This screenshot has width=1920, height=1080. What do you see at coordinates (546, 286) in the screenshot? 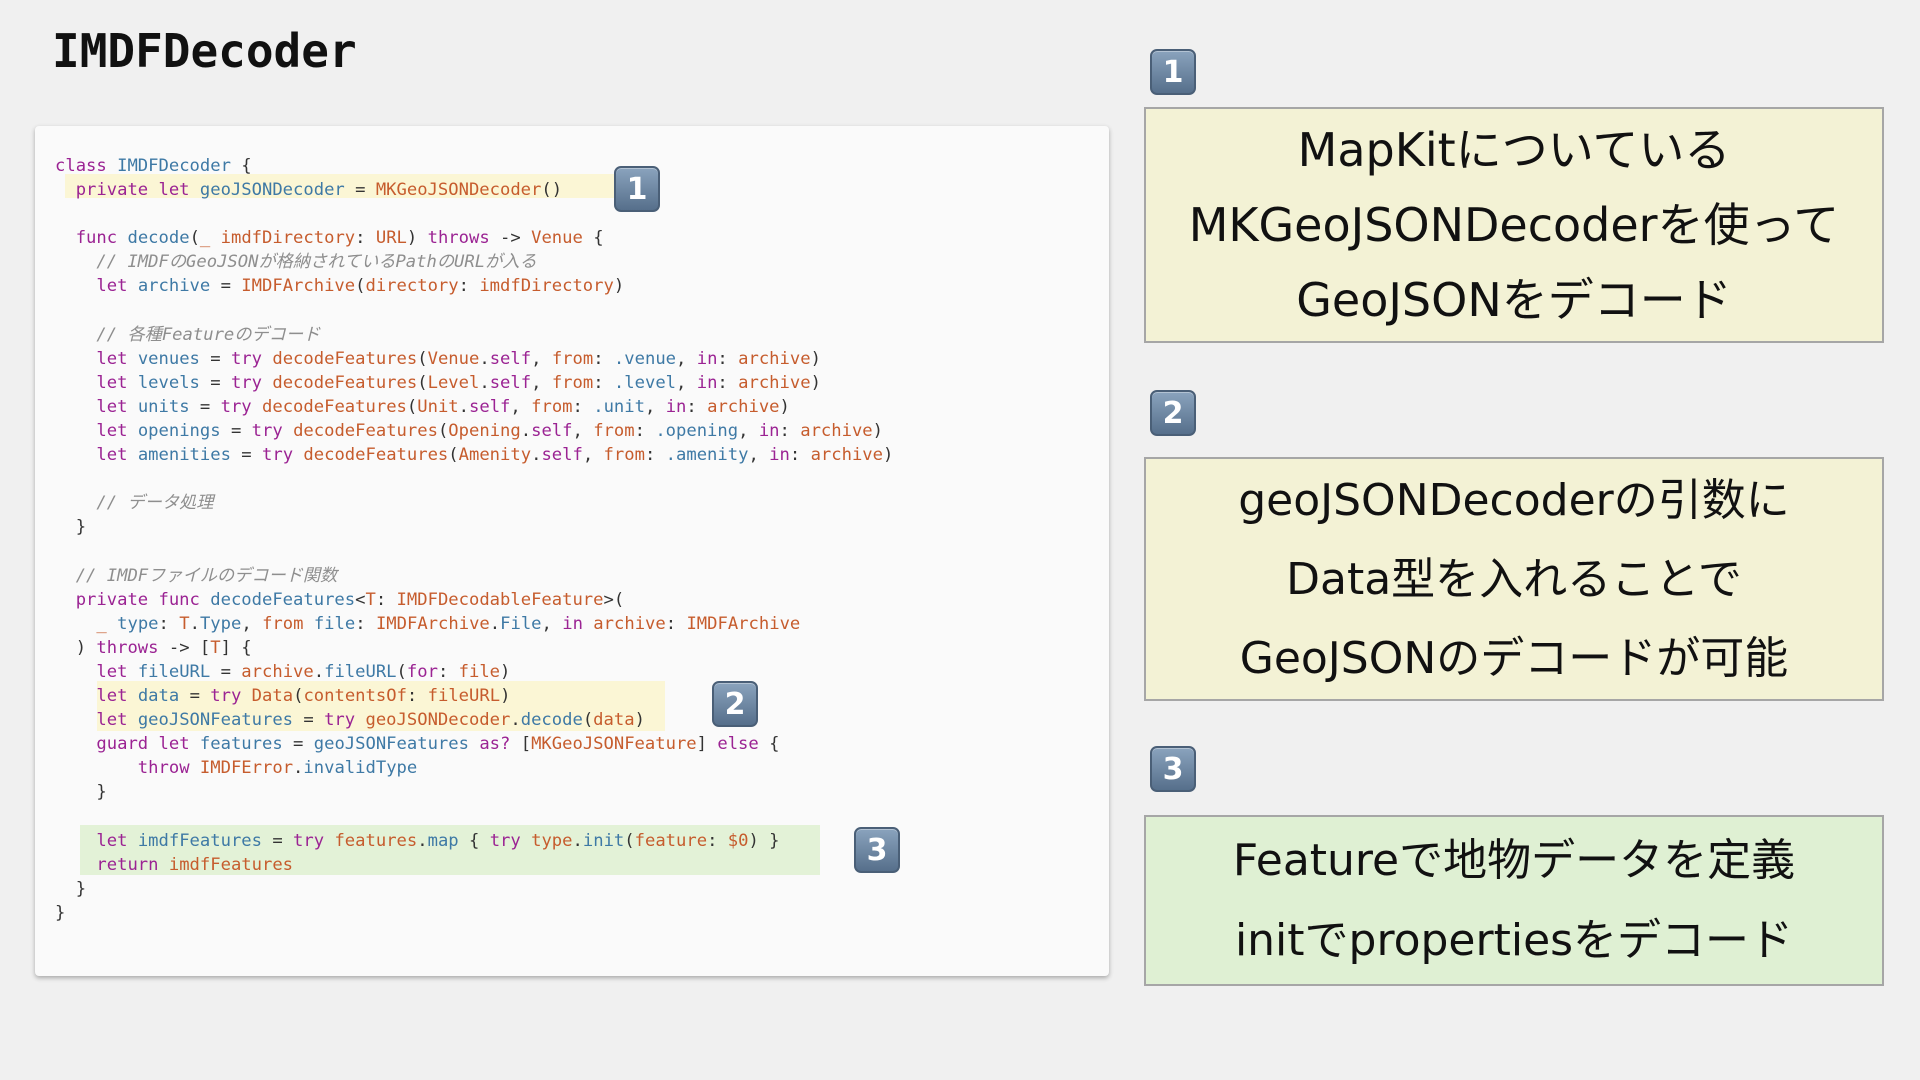
I see `code-token: imdfDirectory` at bounding box center [546, 286].